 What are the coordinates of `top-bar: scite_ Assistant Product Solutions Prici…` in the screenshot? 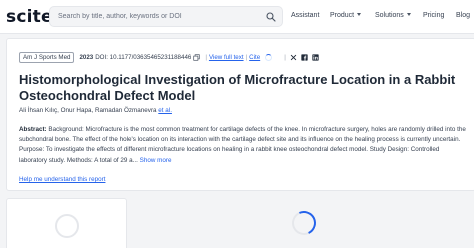 It's located at (237, 17).